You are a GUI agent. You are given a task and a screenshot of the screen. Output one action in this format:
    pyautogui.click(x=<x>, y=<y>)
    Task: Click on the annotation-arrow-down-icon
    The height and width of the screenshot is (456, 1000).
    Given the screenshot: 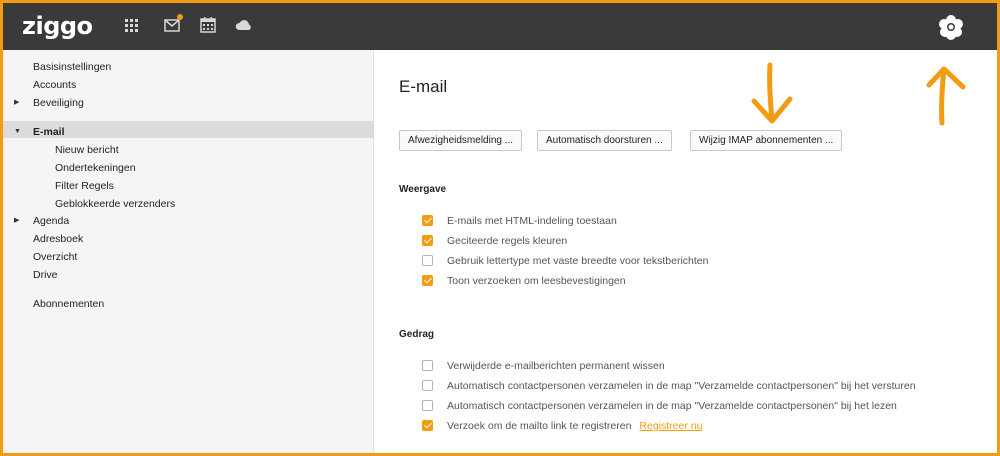 What is the action you would take?
    pyautogui.click(x=772, y=93)
    